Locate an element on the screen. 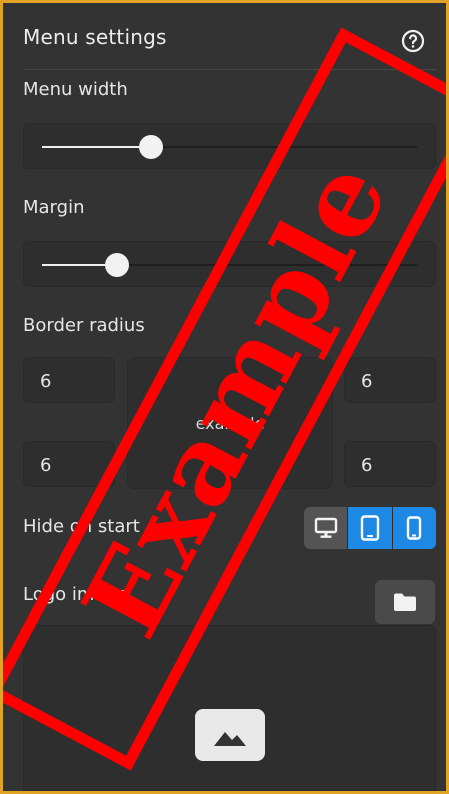 The image size is (449, 794). menu-width-thumb is located at coordinates (150, 147).